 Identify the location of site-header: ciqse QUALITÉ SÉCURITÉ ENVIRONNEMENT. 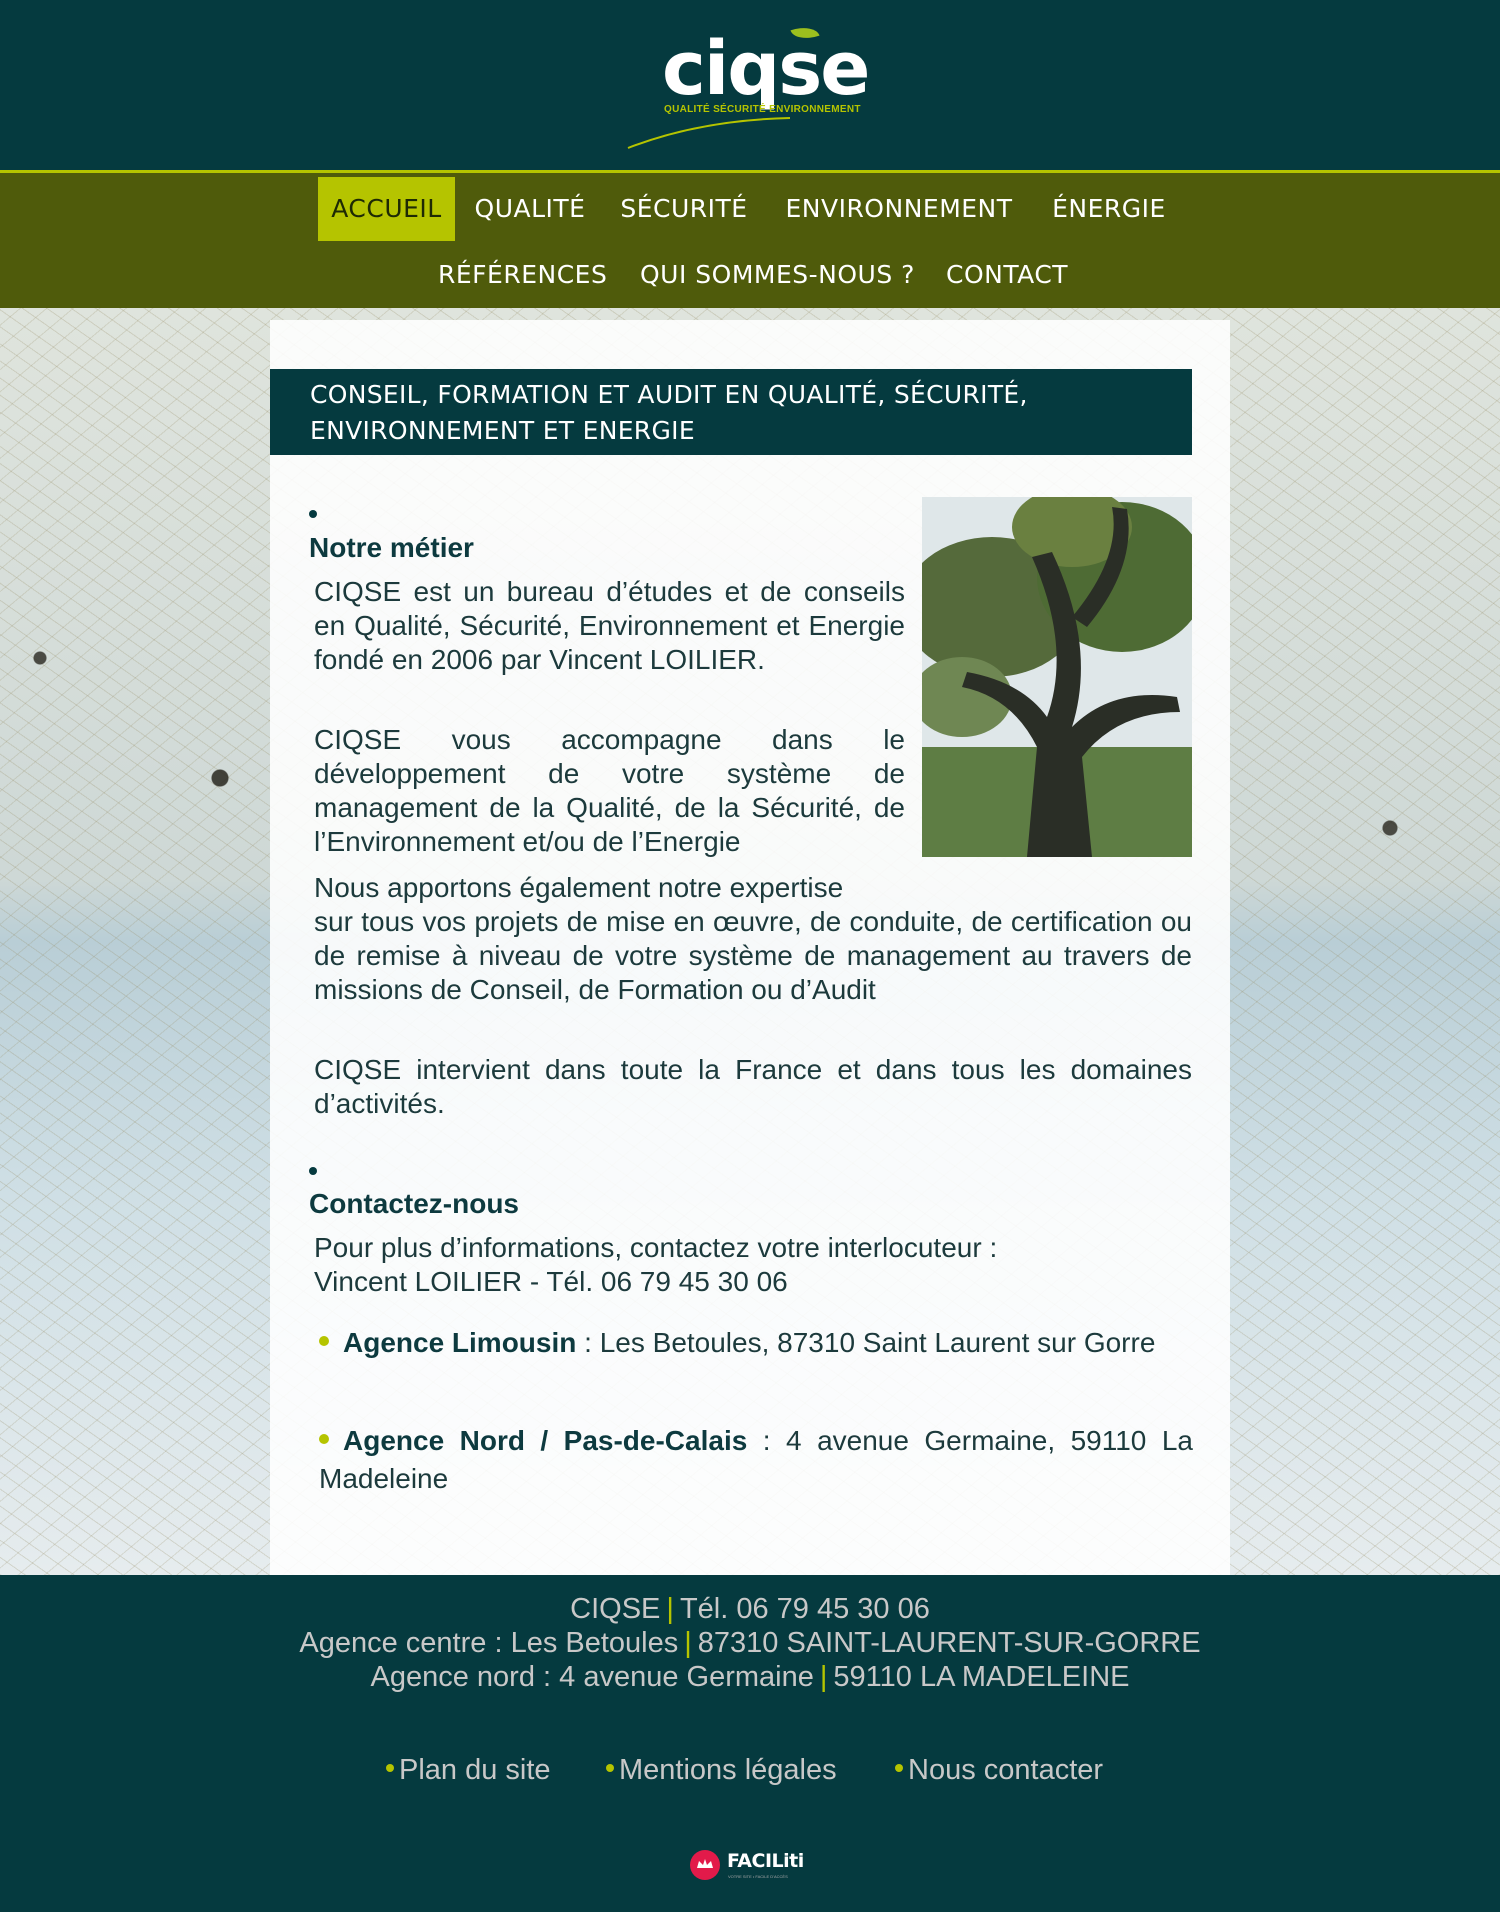
(750, 86).